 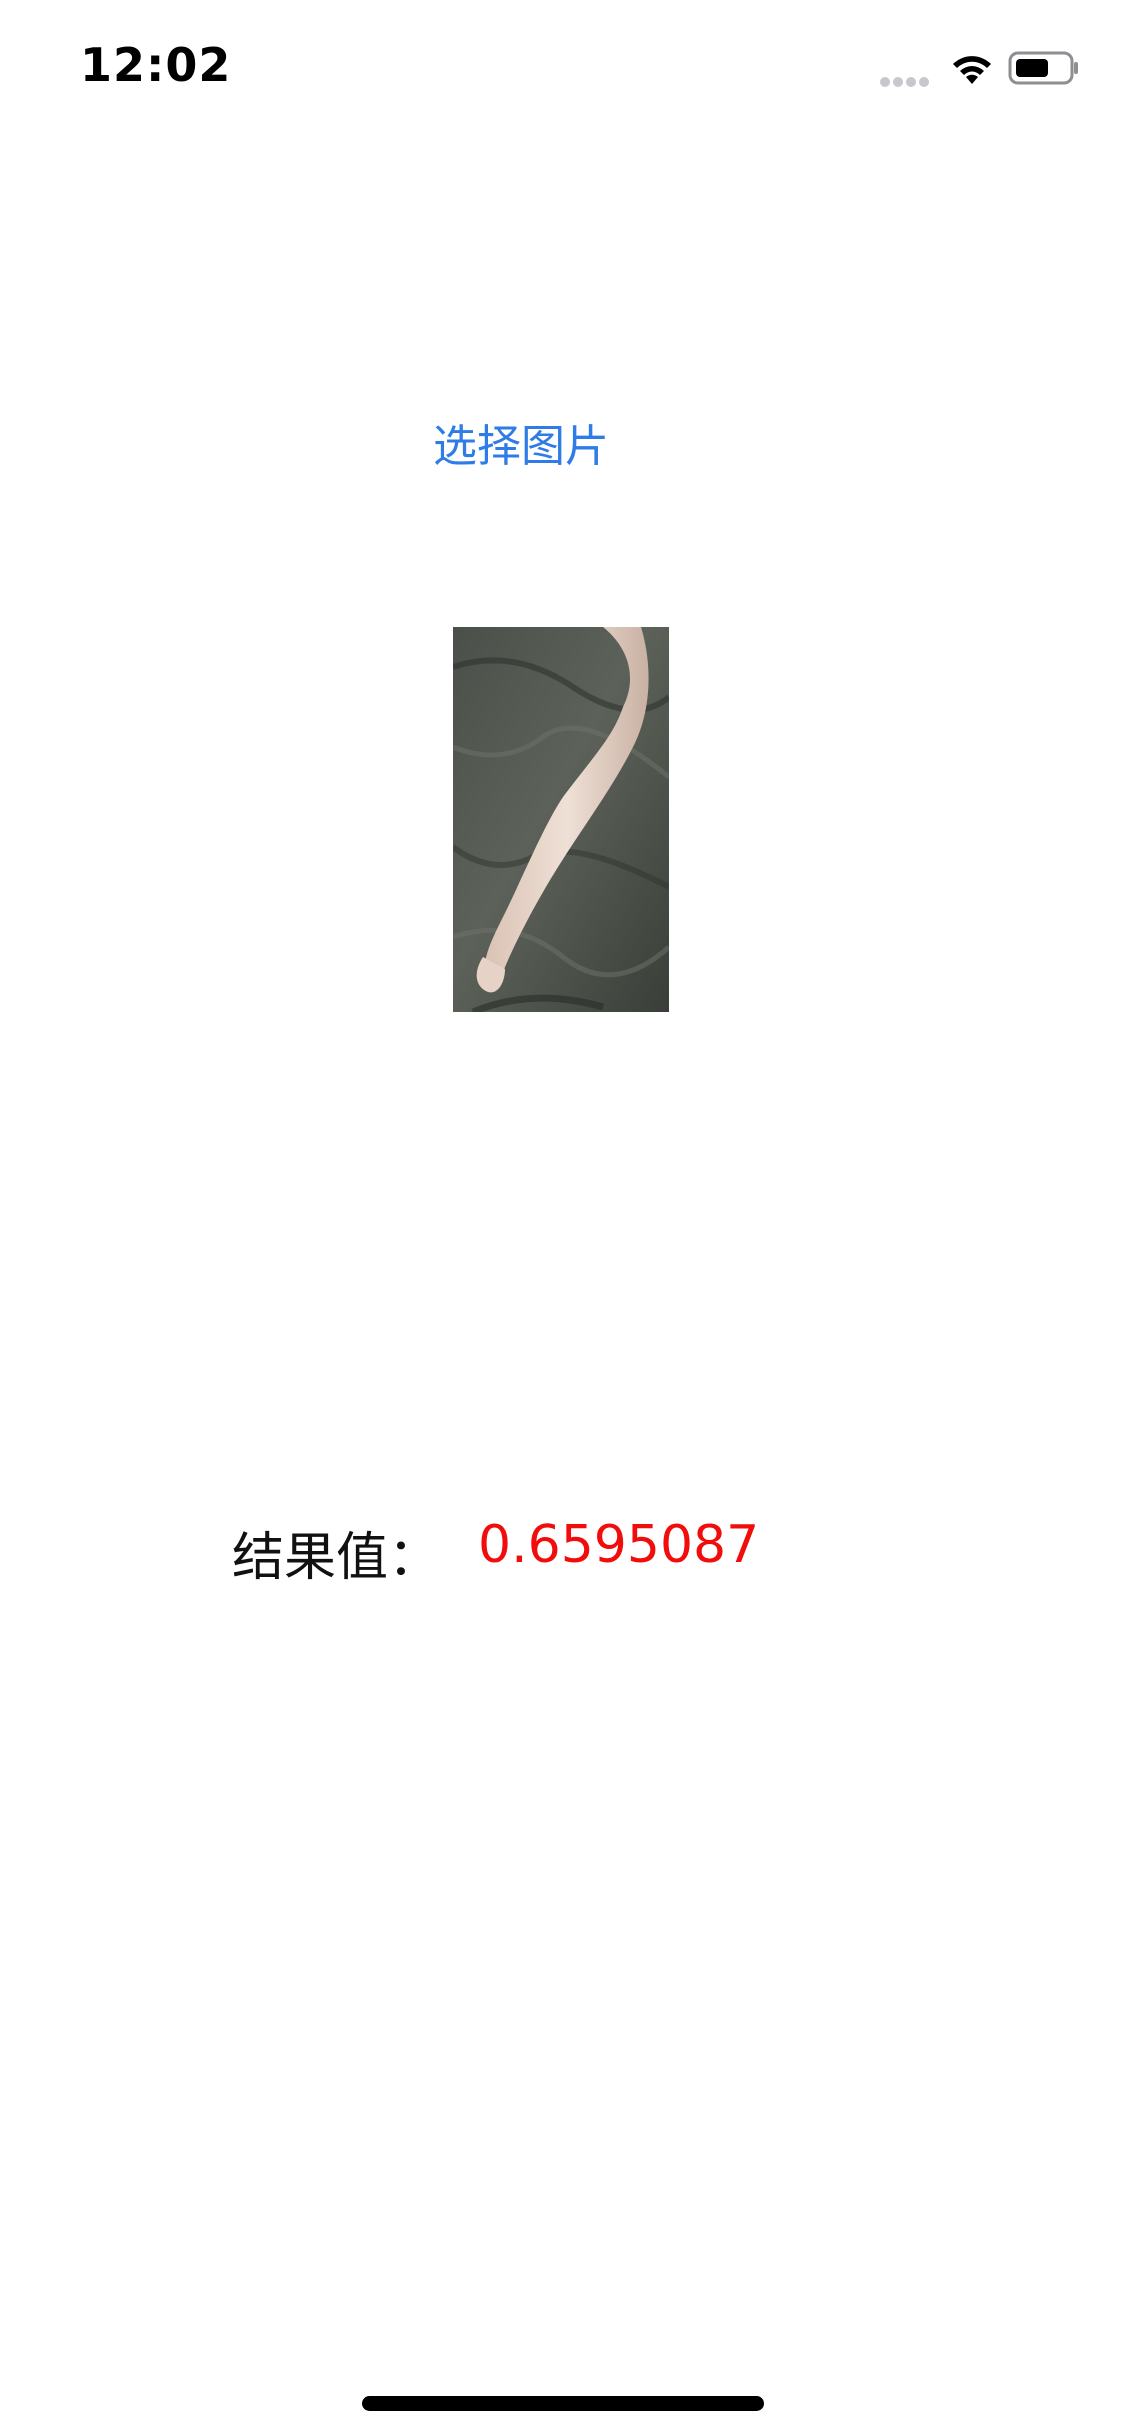 What do you see at coordinates (521, 442) in the screenshot?
I see `select-image-button: 选择图片` at bounding box center [521, 442].